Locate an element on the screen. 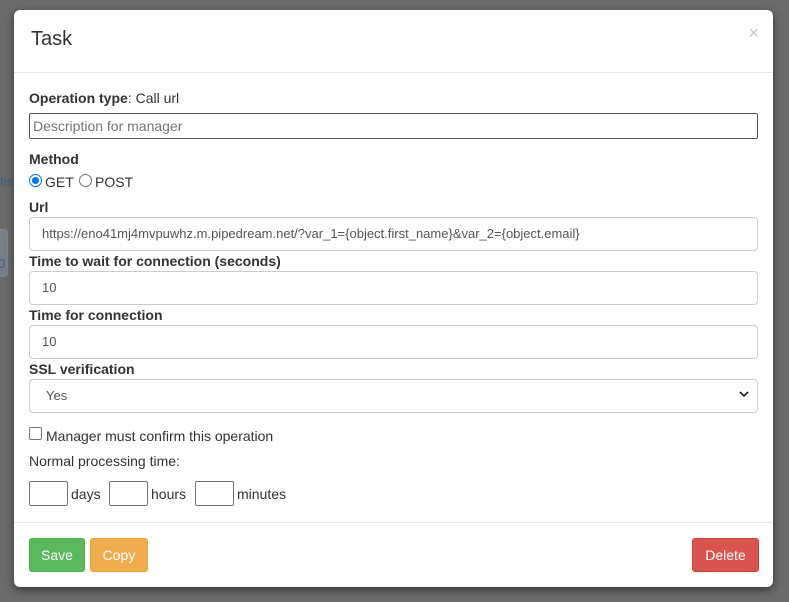 The image size is (789, 602). hours-input is located at coordinates (128, 493).